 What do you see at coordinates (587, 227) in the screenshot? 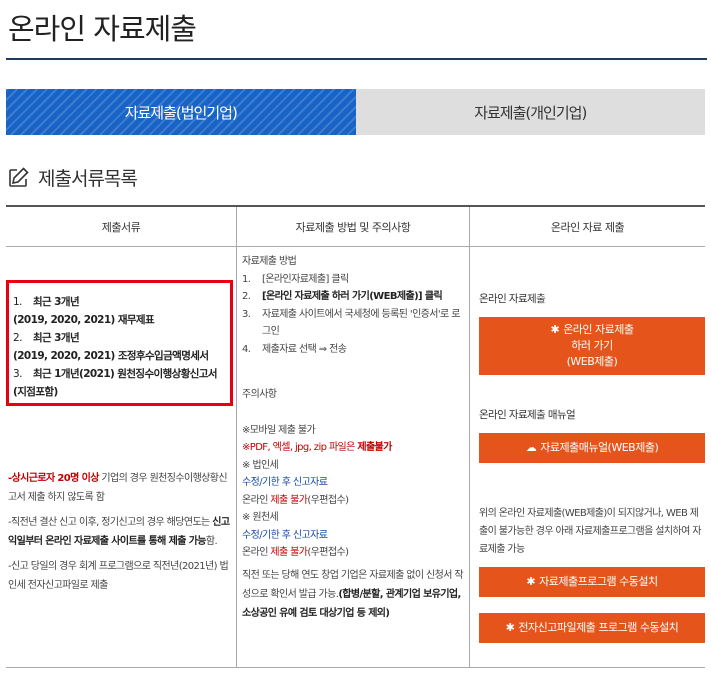
I see `header-online: 온라인 자료 제출` at bounding box center [587, 227].